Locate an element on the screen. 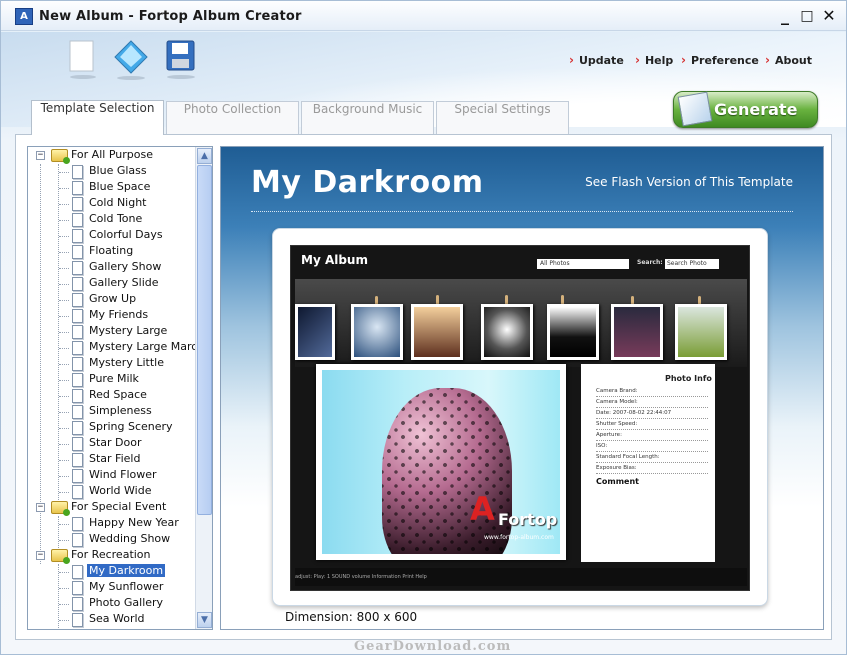  scroll-down-icon: ▼ is located at coordinates (204, 620).